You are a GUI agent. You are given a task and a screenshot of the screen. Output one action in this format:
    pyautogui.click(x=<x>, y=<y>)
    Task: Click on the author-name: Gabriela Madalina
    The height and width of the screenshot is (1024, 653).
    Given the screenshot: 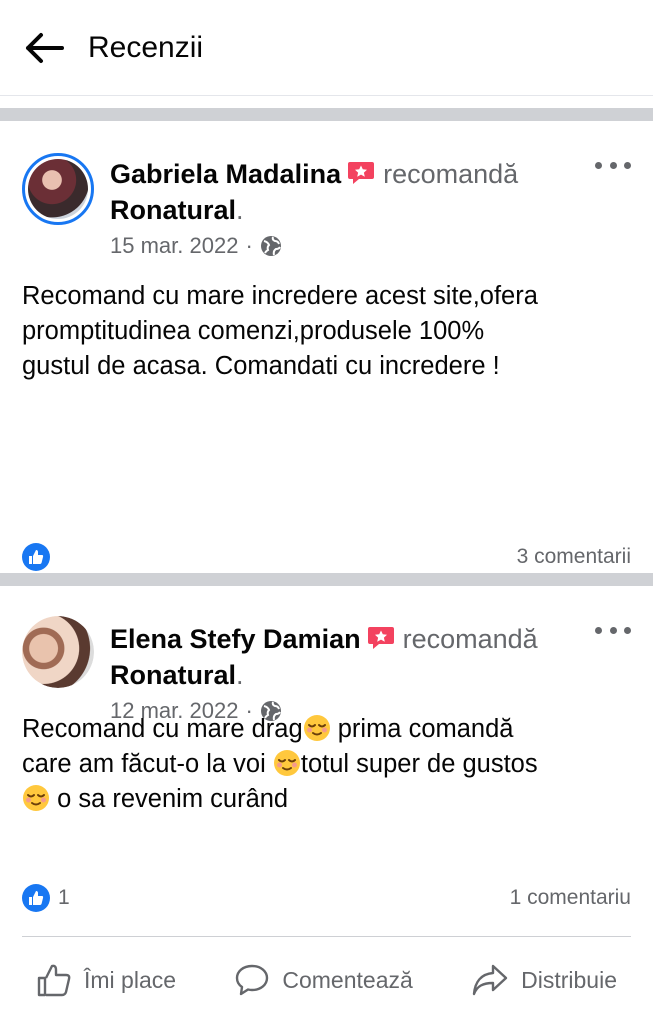 What is the action you would take?
    pyautogui.click(x=225, y=174)
    